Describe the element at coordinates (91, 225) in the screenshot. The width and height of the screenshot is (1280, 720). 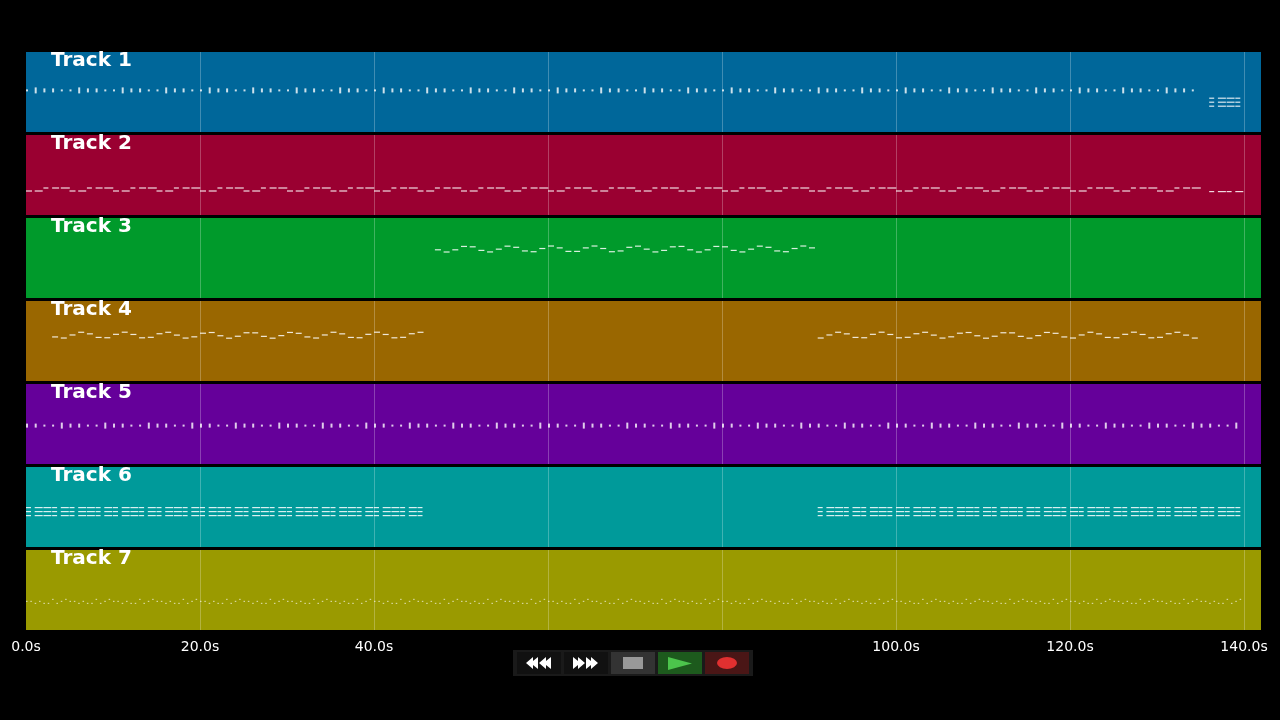
I see `track-name: Track 3` at that location.